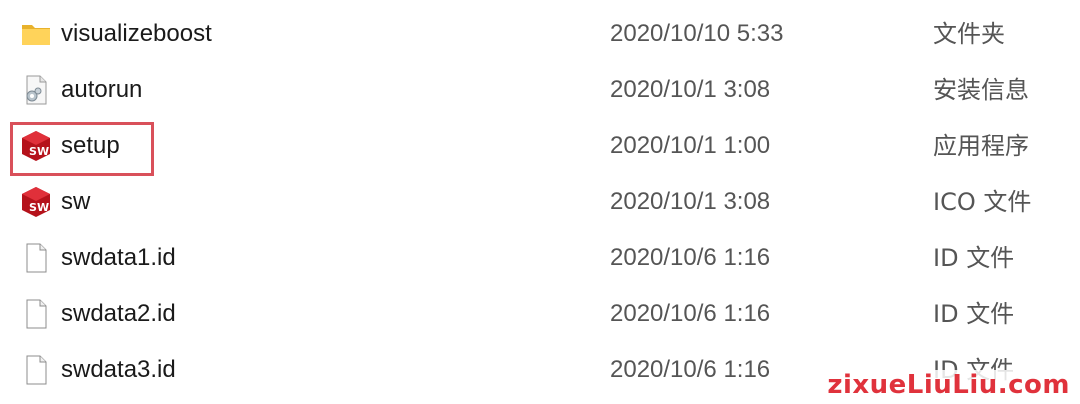 The height and width of the screenshot is (404, 1080). I want to click on file-row-visualizeboost: visualizeboost 2020/10/10 5:33 文件夹, so click(540, 34).